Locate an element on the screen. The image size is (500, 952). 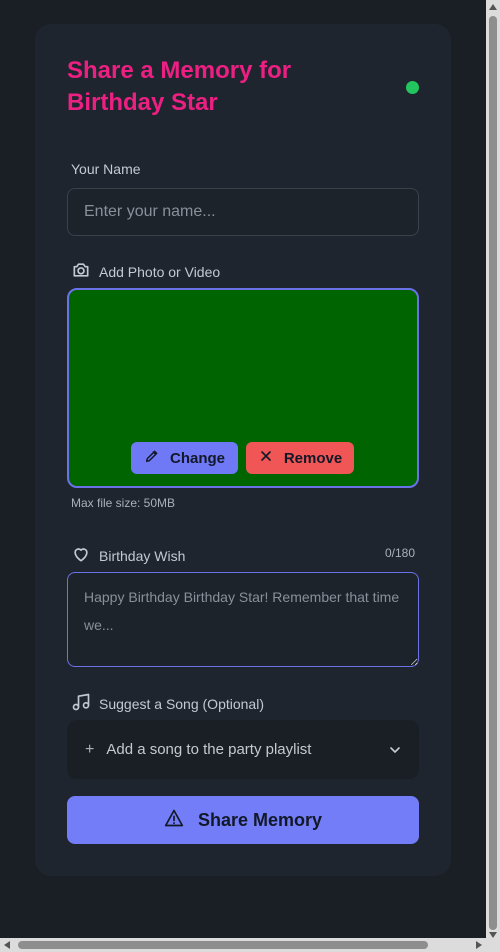
song-select-dropdown: + Add a song to the party playlist is located at coordinates (243, 749).